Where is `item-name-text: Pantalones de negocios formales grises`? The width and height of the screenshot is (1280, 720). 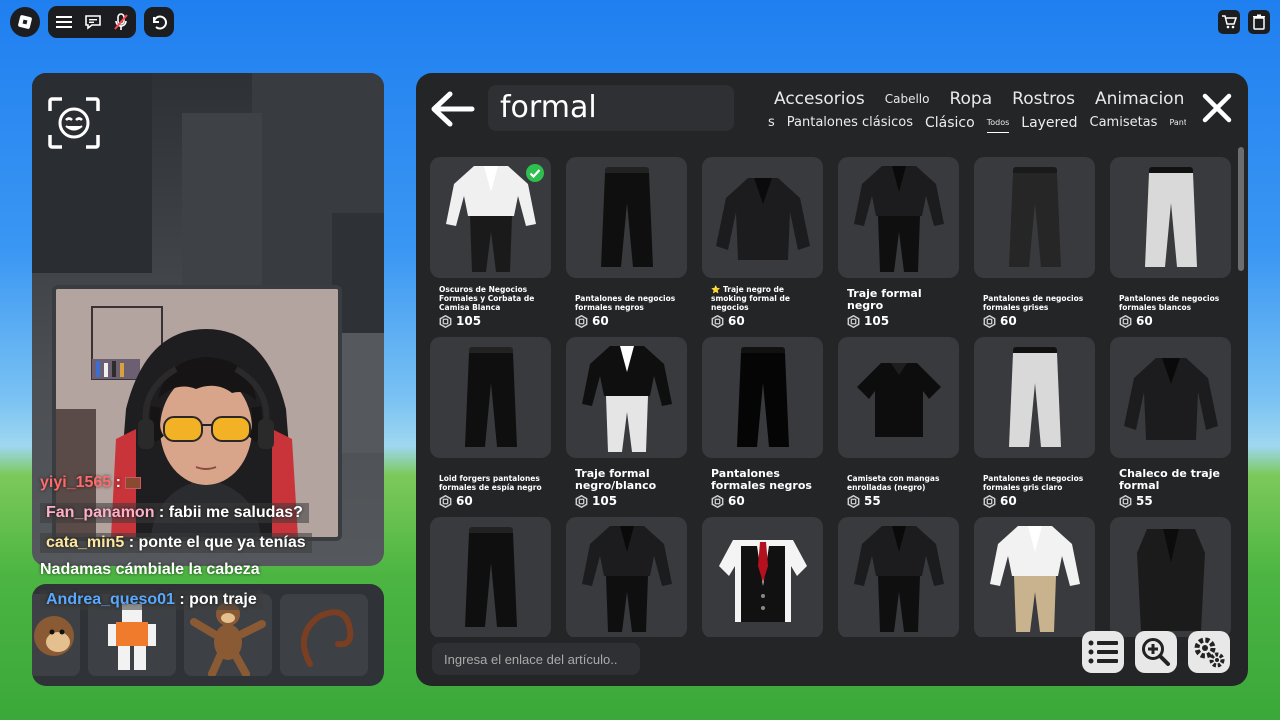 item-name-text: Pantalones de negocios formales grises is located at coordinates (1033, 303).